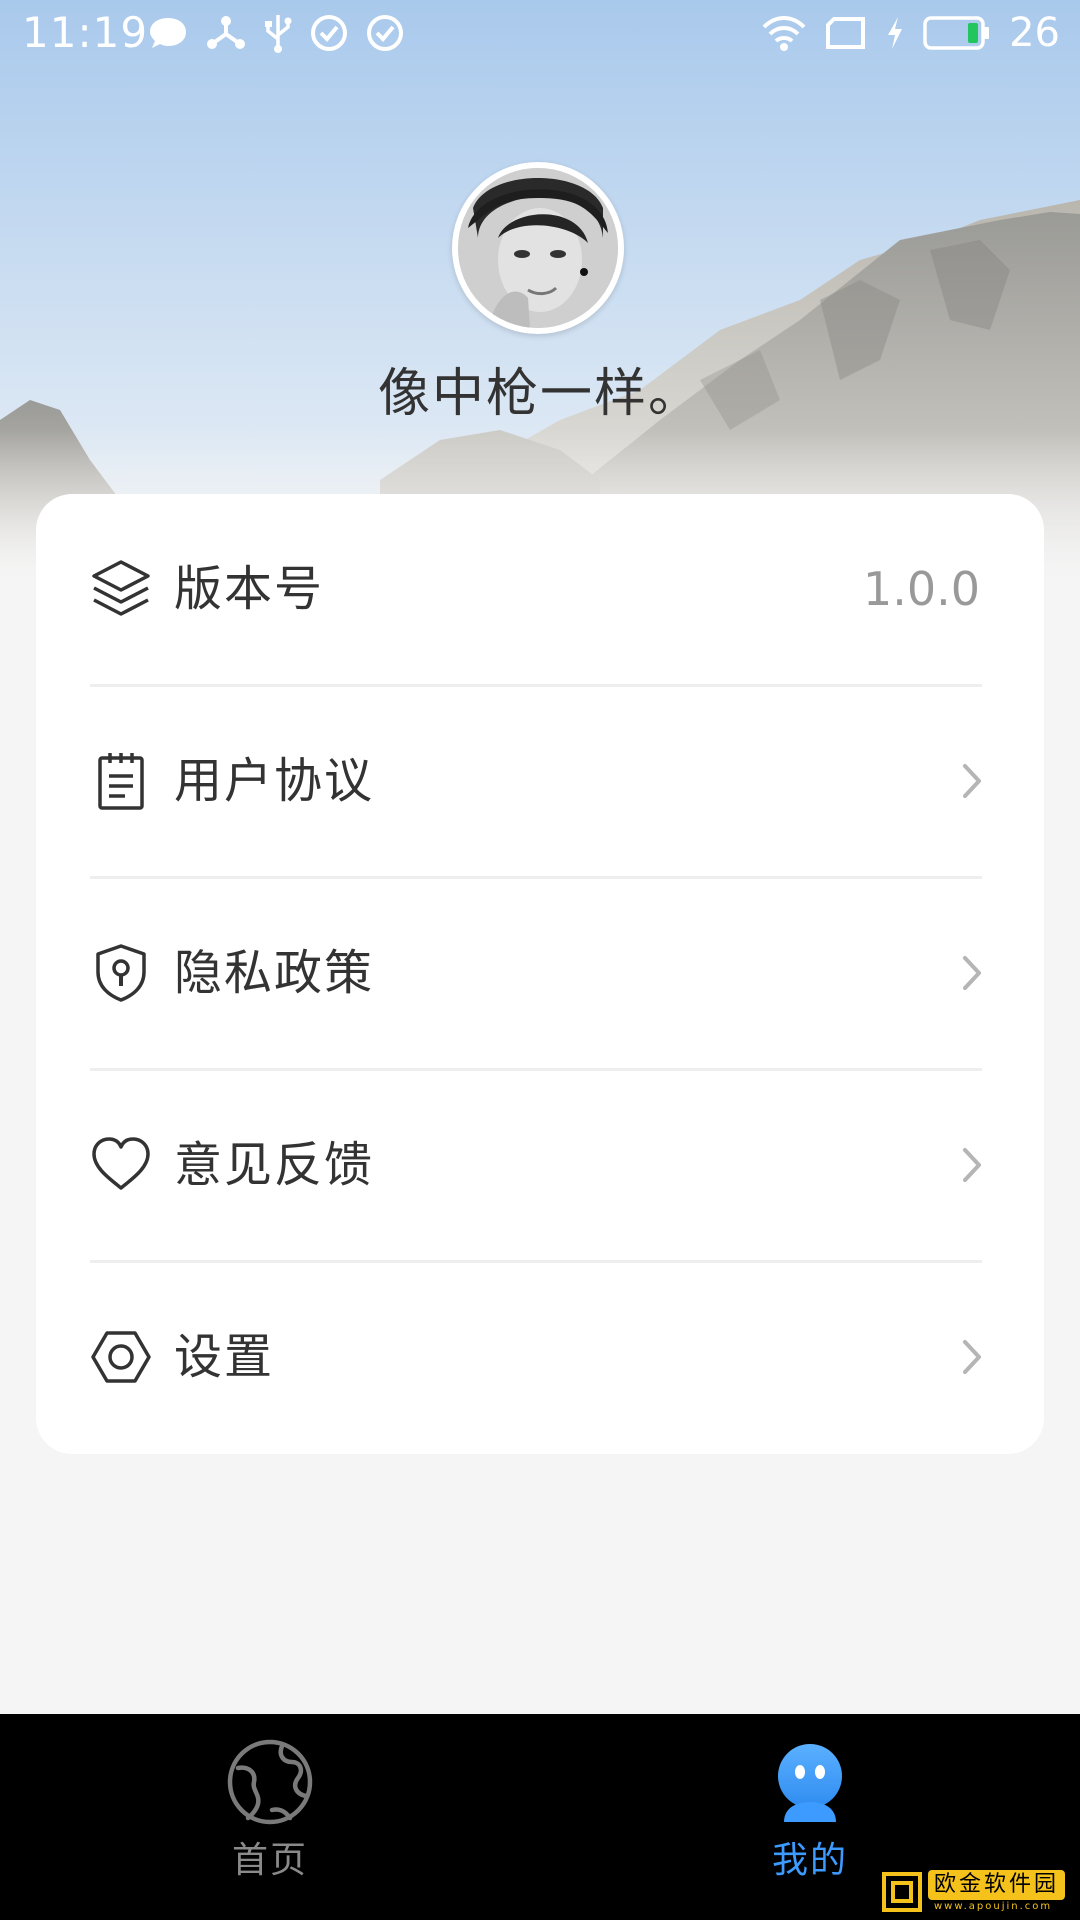 This screenshot has width=1080, height=1920. I want to click on menu-item-settings: 设置, so click(540, 1357).